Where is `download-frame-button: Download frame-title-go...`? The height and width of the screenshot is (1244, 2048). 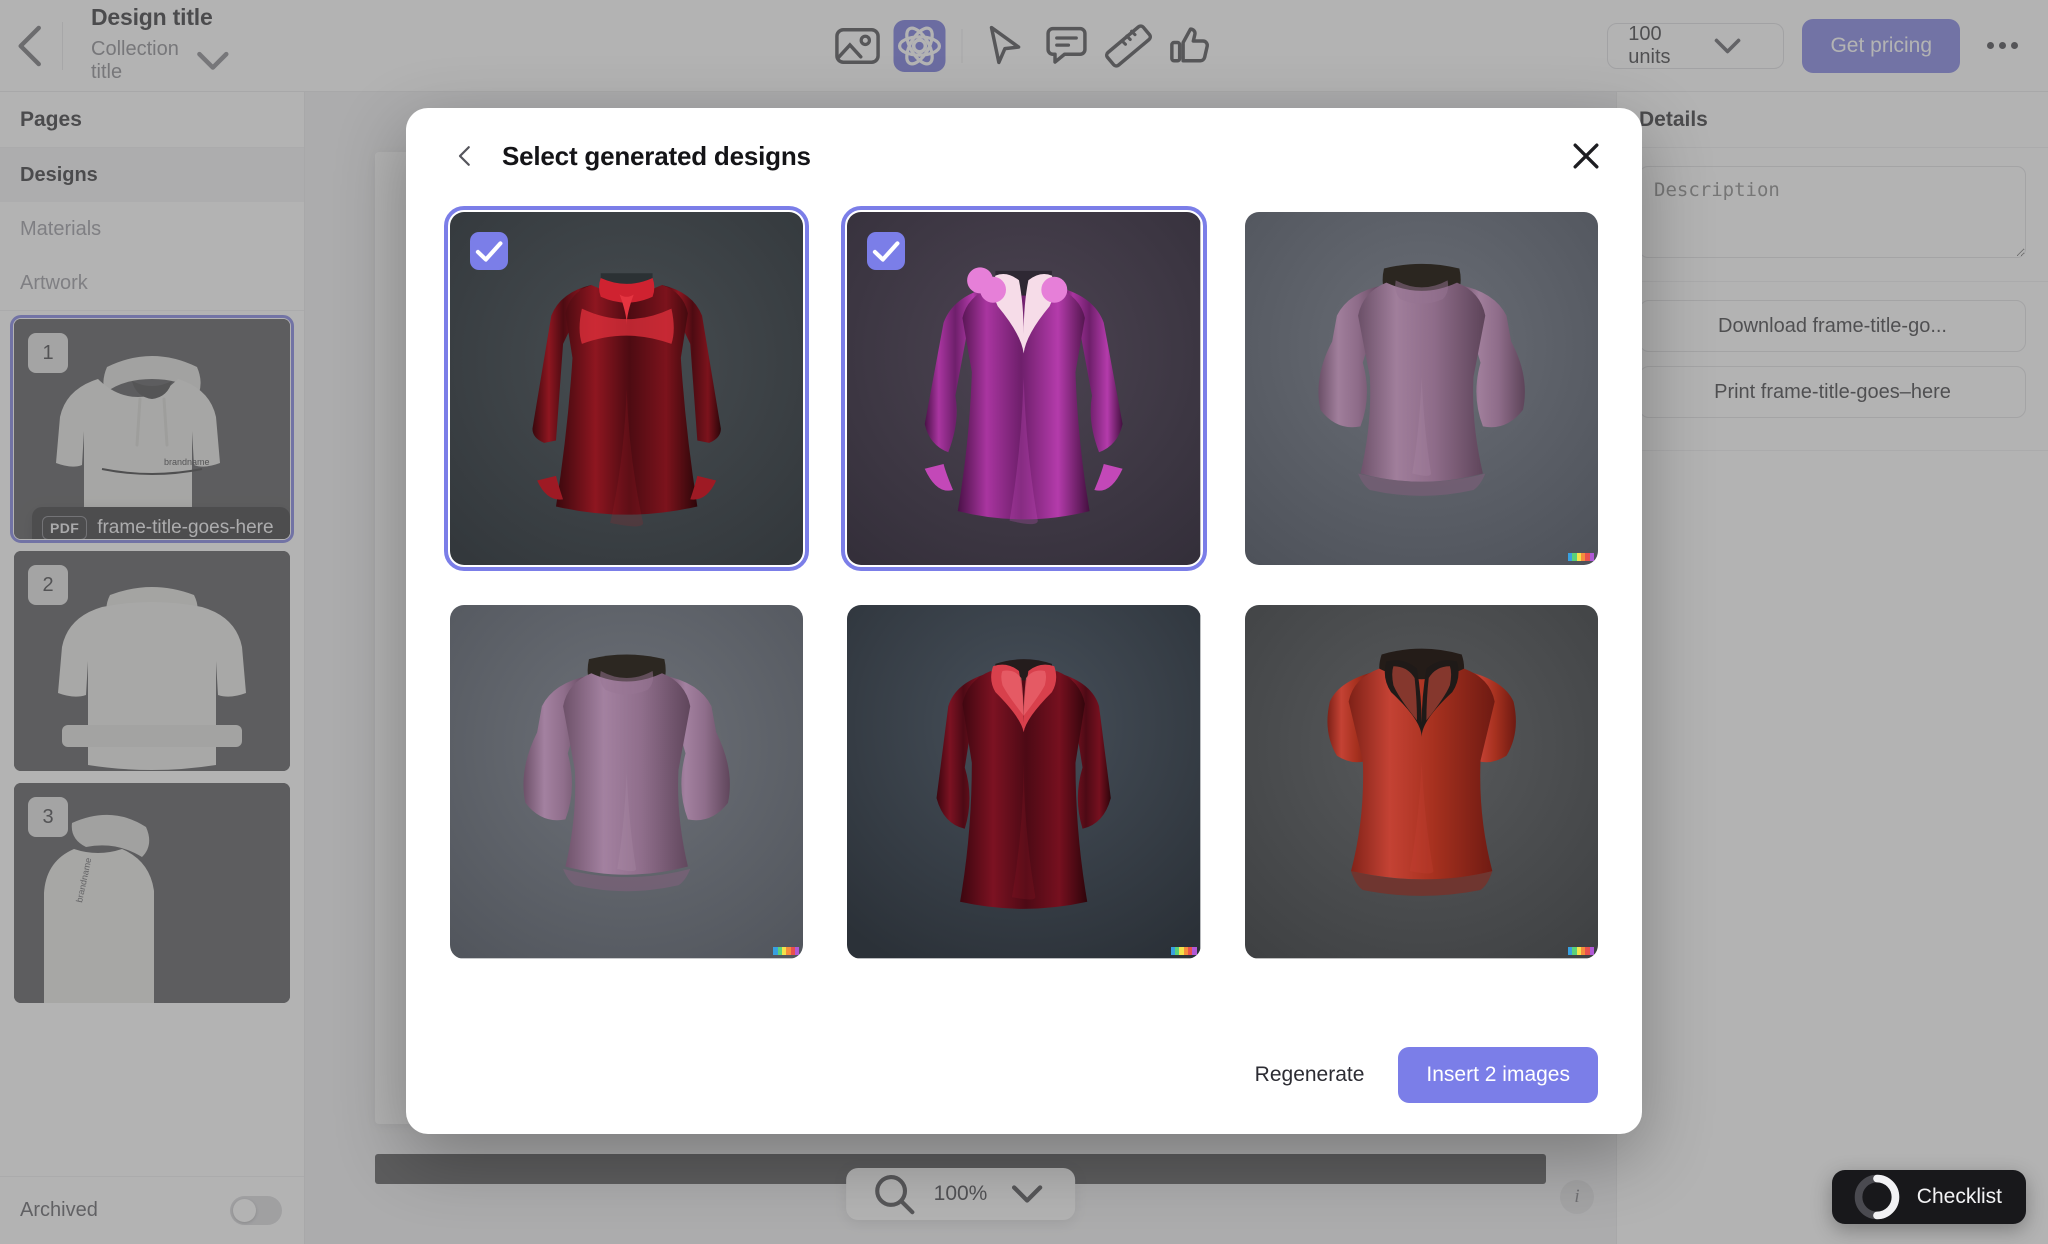
download-frame-button: Download frame-title-go... is located at coordinates (1832, 326).